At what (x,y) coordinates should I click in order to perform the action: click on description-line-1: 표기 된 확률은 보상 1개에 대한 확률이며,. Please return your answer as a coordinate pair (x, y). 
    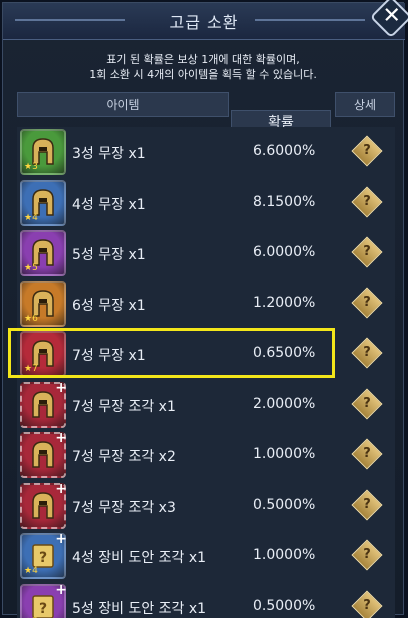
    Looking at the image, I should click on (203, 59).